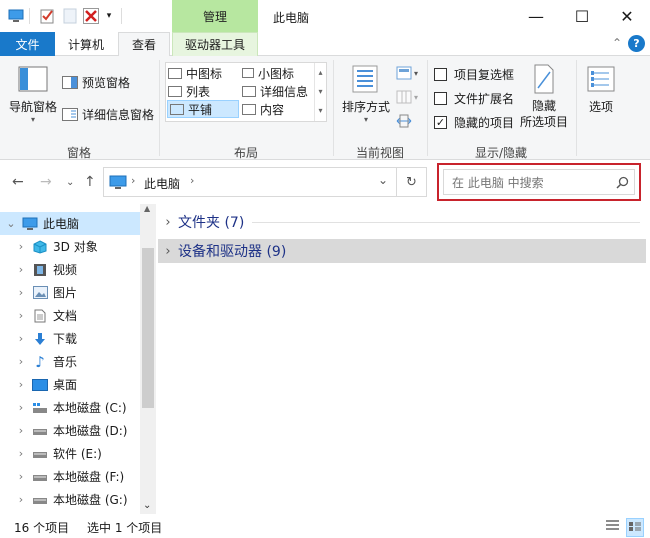  What do you see at coordinates (402, 251) in the screenshot?
I see `group-header-devices-drives: › 设备和驱动器 (9)` at bounding box center [402, 251].